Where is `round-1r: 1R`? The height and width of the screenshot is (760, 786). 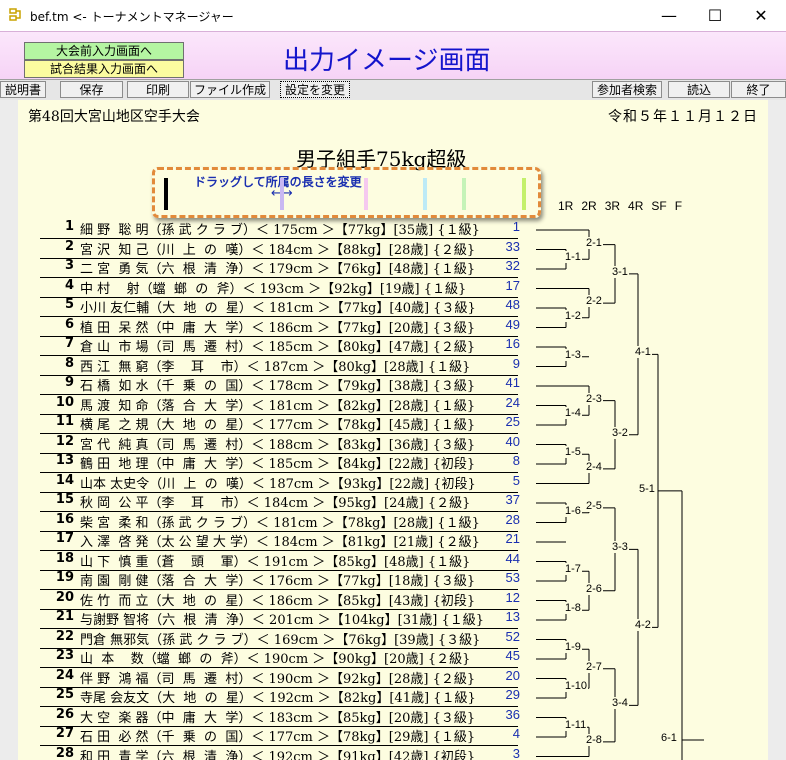 round-1r: 1R is located at coordinates (566, 206).